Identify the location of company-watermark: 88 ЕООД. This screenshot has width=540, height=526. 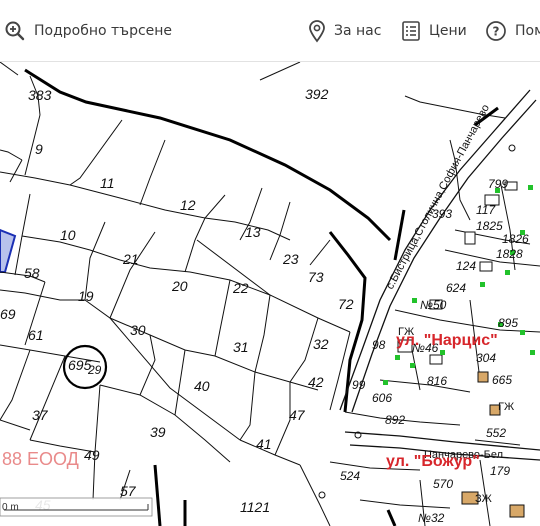
(40, 459).